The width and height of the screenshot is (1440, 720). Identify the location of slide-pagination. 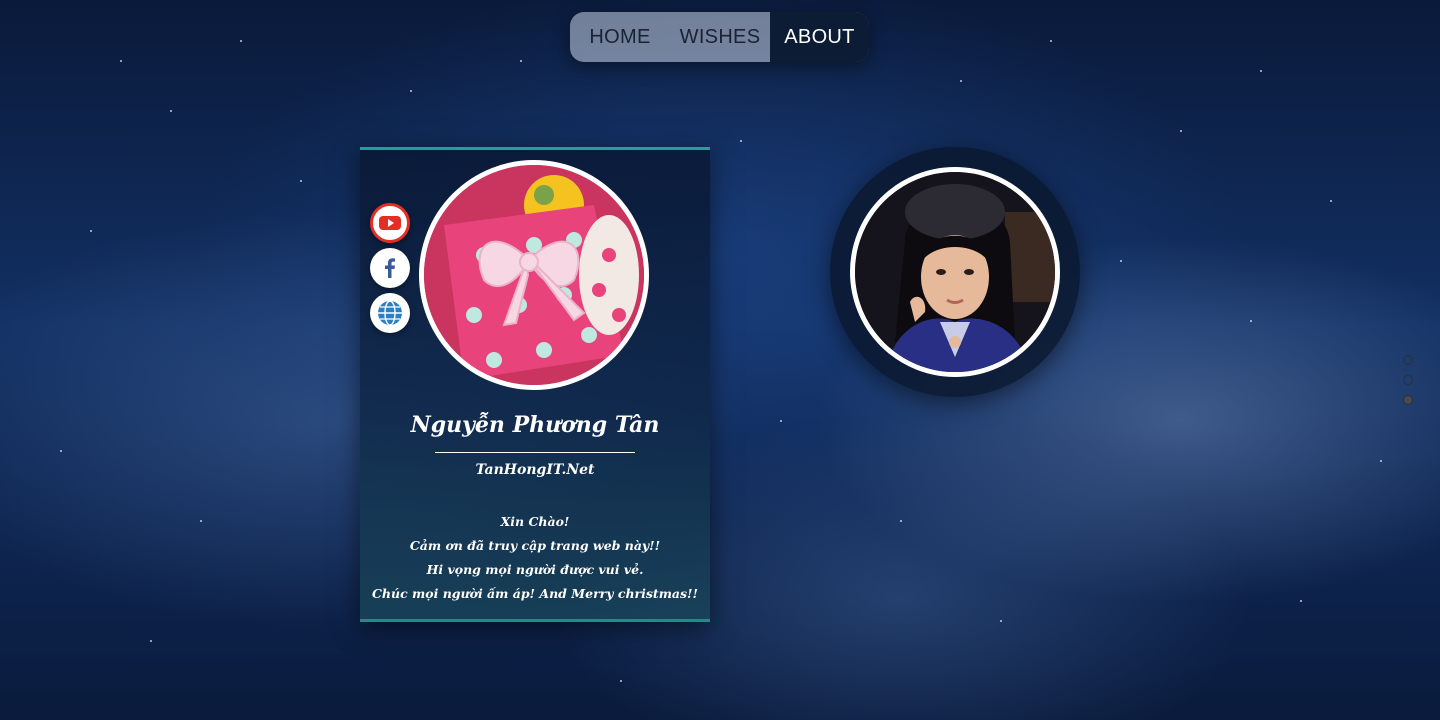
(1409, 385).